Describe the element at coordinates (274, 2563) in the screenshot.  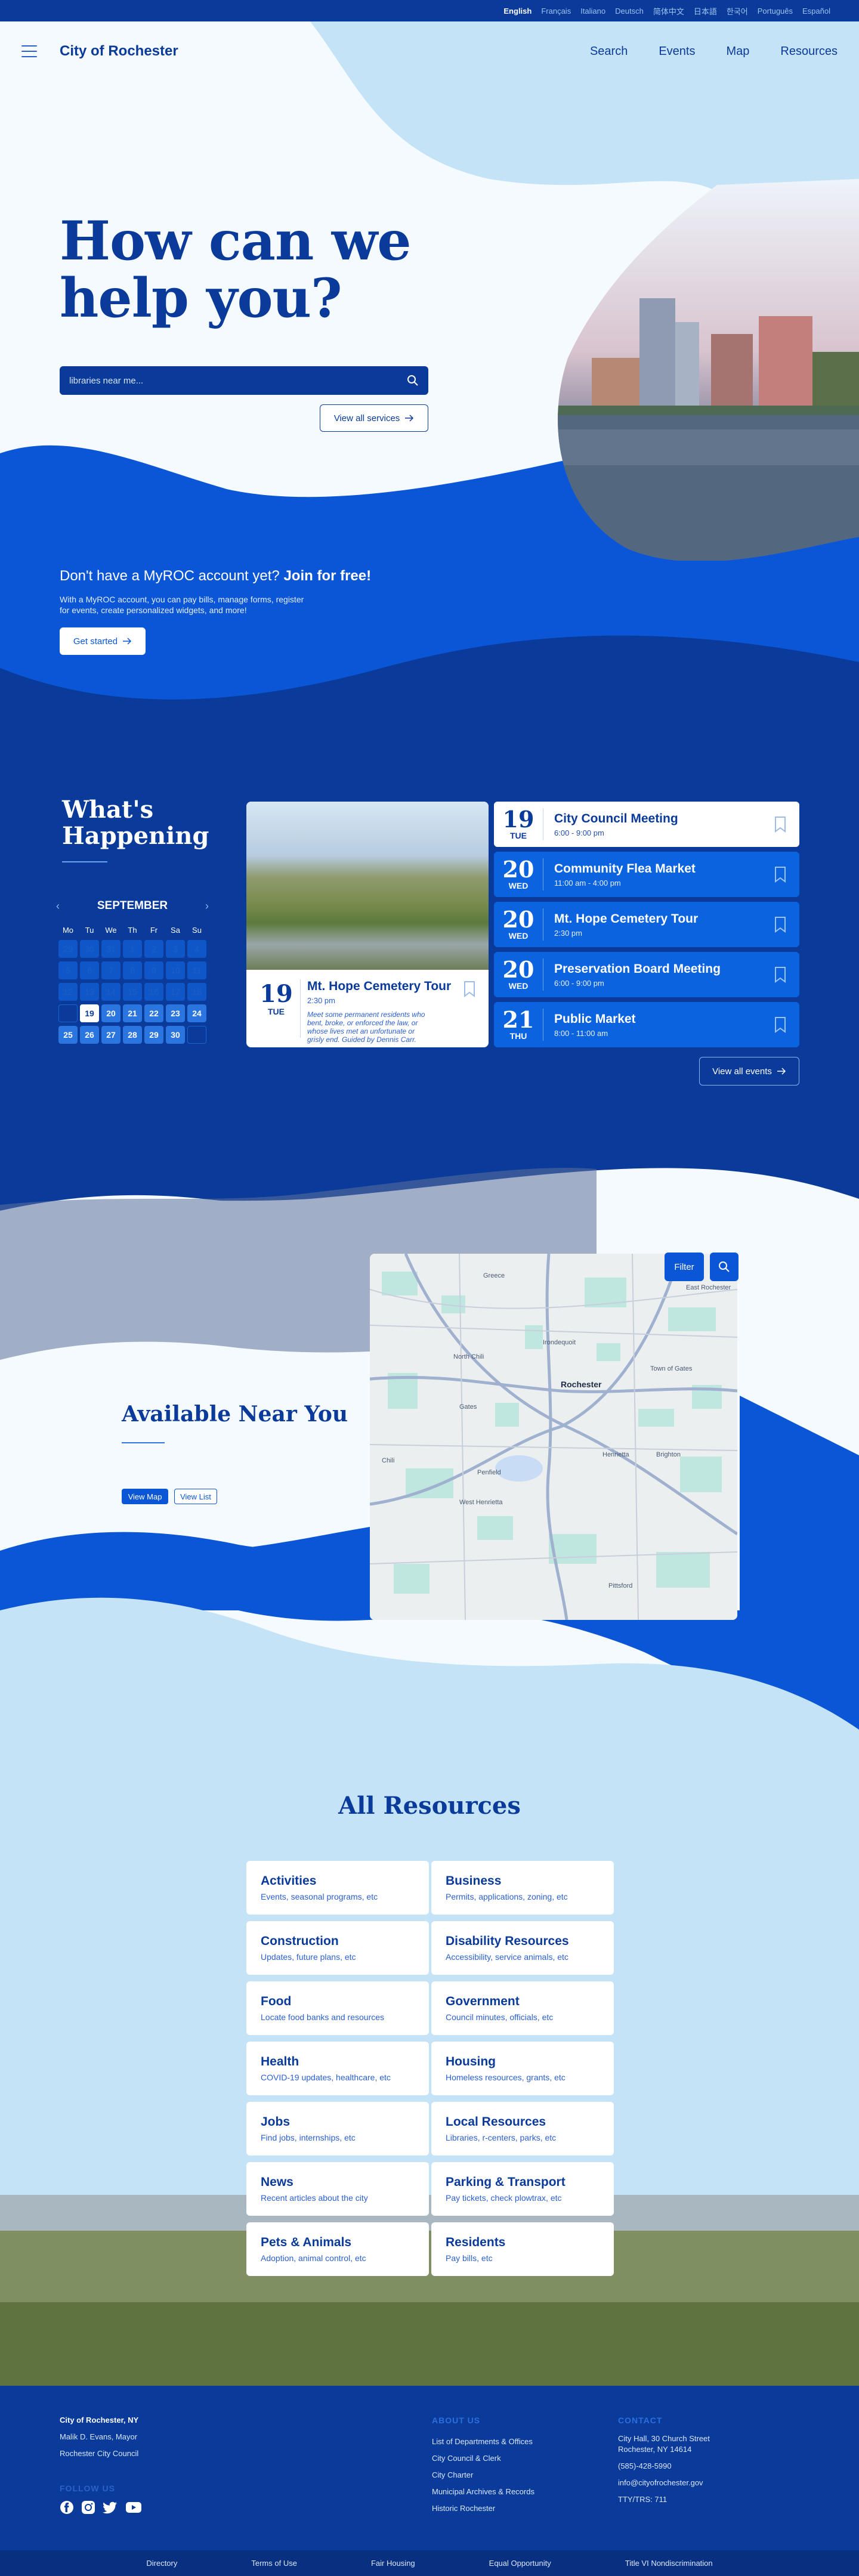
I see `footer-bottom-link: Terms of Use` at that location.